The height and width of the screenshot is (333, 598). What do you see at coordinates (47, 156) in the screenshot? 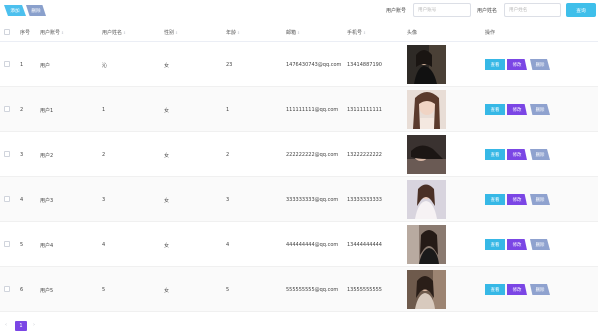
I see `cell-account: 用户2` at bounding box center [47, 156].